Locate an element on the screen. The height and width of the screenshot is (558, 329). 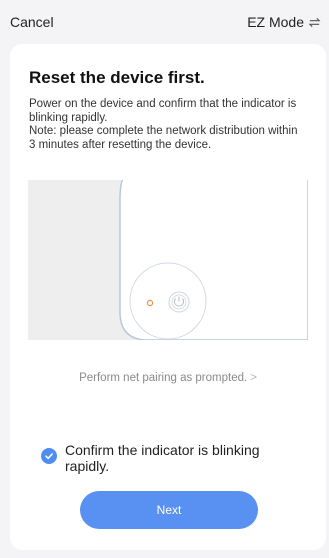
mode-label: EZ Mode is located at coordinates (275, 22).